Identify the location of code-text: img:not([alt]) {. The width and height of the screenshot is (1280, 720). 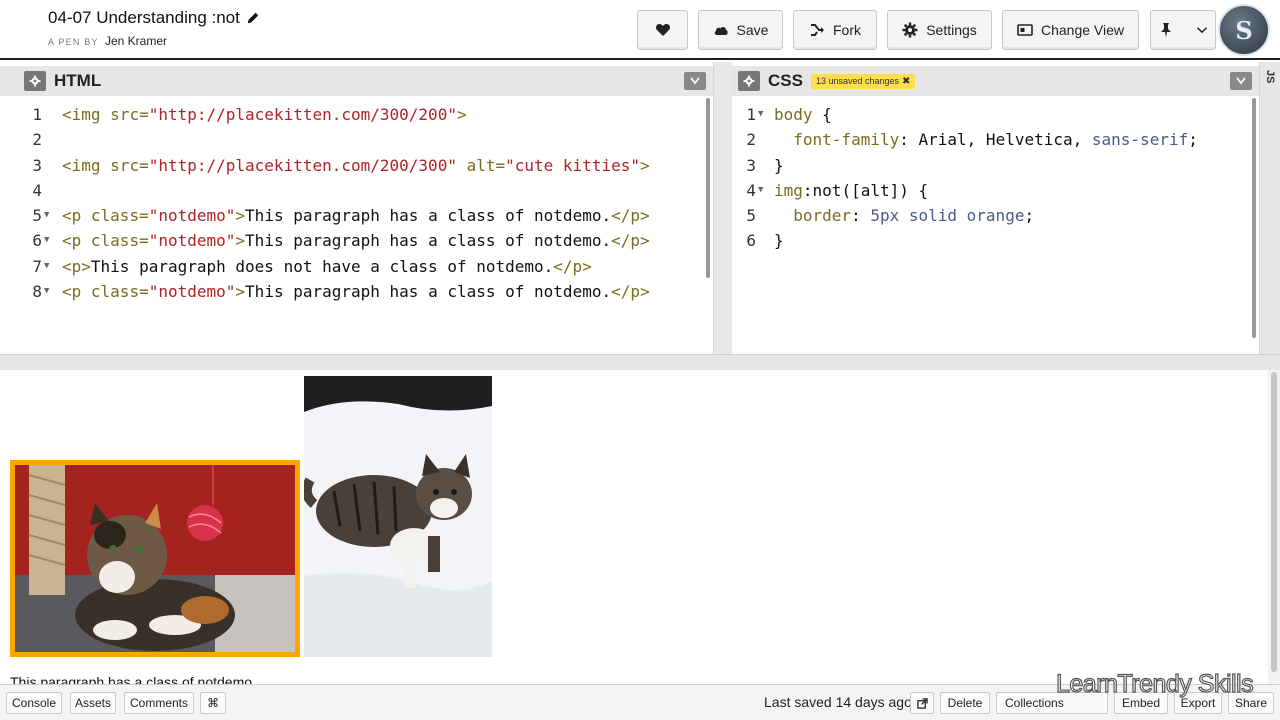
(851, 190).